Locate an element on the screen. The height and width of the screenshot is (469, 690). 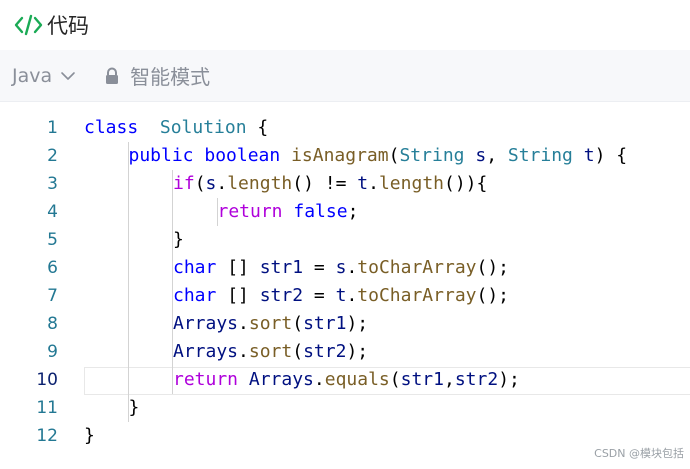
code-line: 10 return Arrays.equals(str1,str2); is located at coordinates (345, 380).